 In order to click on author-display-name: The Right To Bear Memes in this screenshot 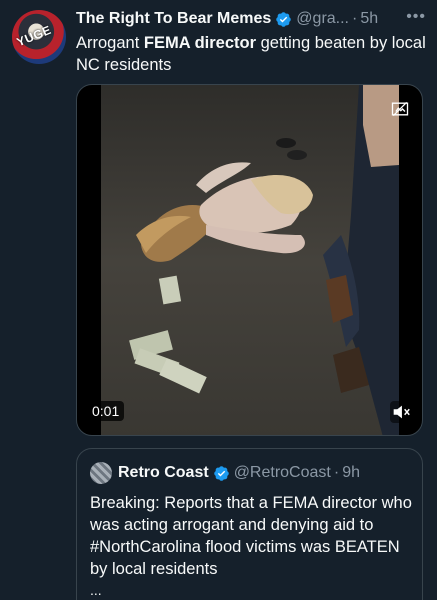, I will do `click(173, 19)`.